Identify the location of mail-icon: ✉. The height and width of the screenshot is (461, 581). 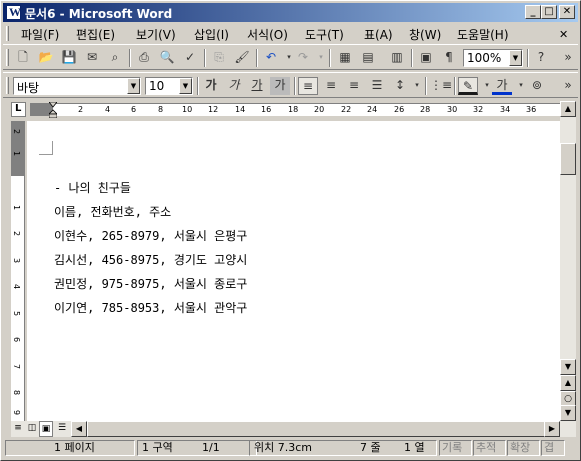
(92, 58).